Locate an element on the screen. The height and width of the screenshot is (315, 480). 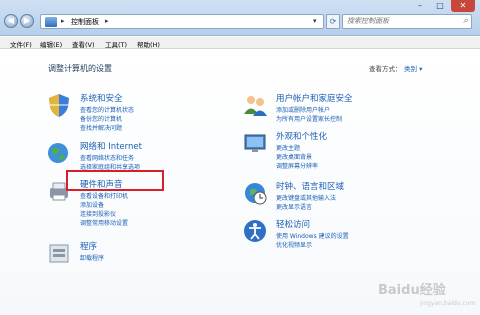
network-globe-icon is located at coordinates (58, 153).